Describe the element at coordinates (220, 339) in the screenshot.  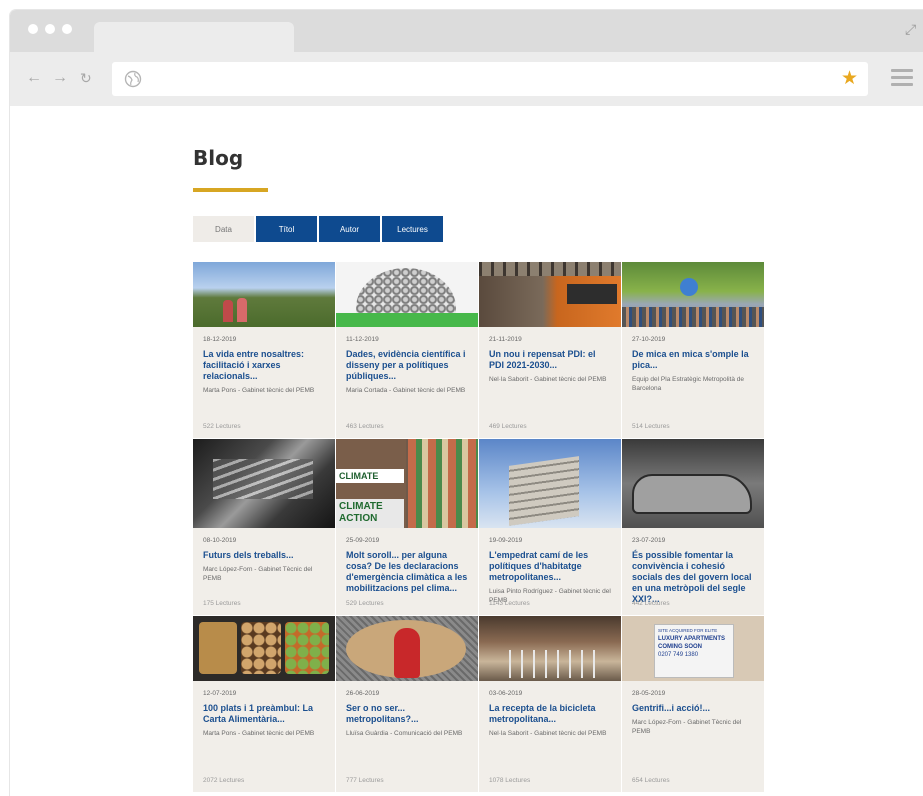
I see `post-date: 18-12-2019` at that location.